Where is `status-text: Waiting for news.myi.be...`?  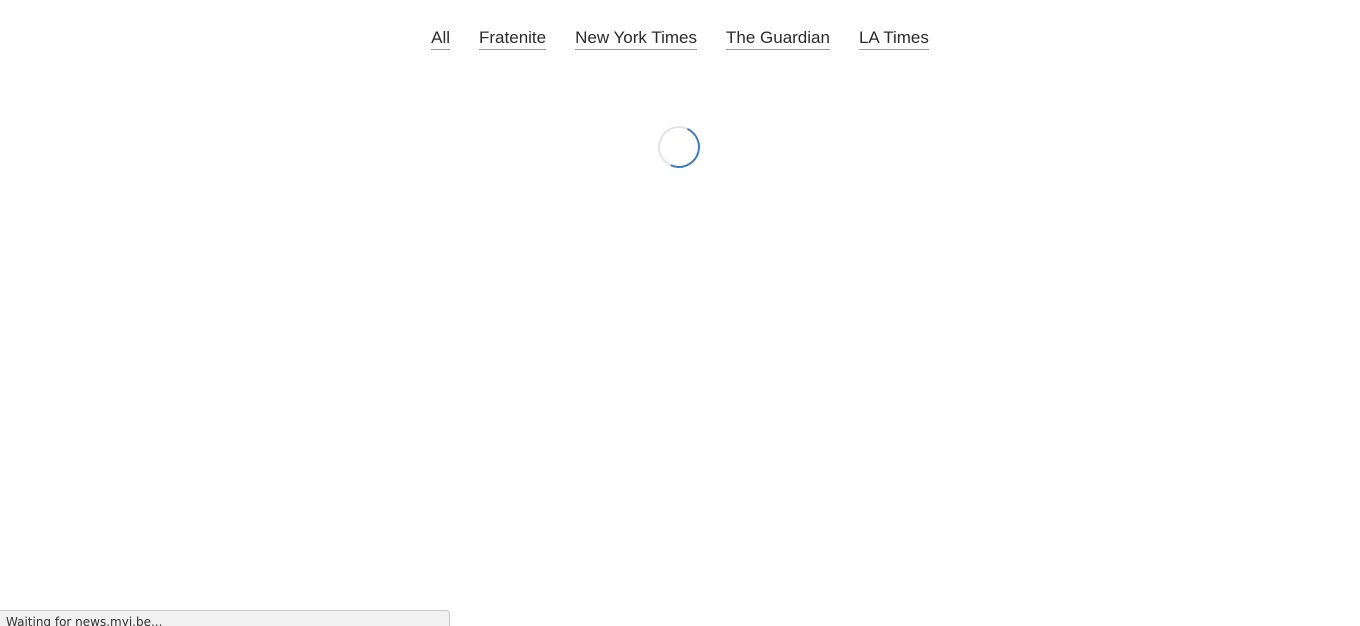 status-text: Waiting for news.myi.be... is located at coordinates (84, 620).